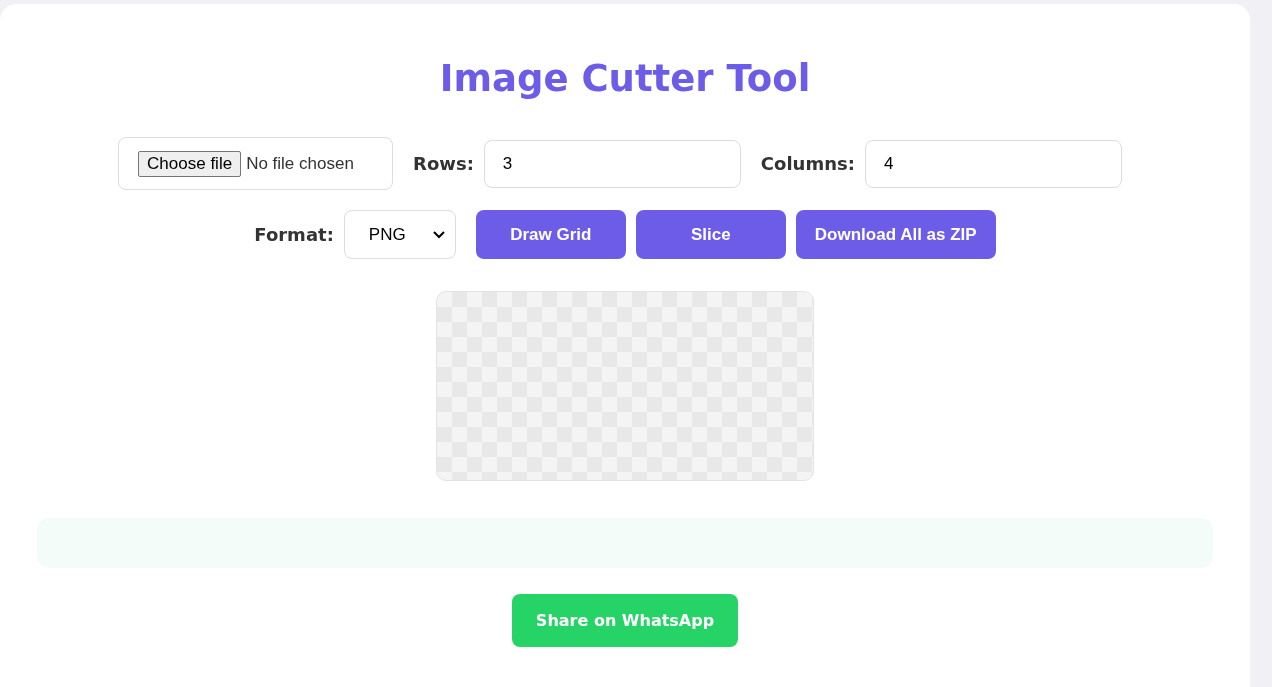  I want to click on action-button: Download All as ZIP, so click(895, 234).